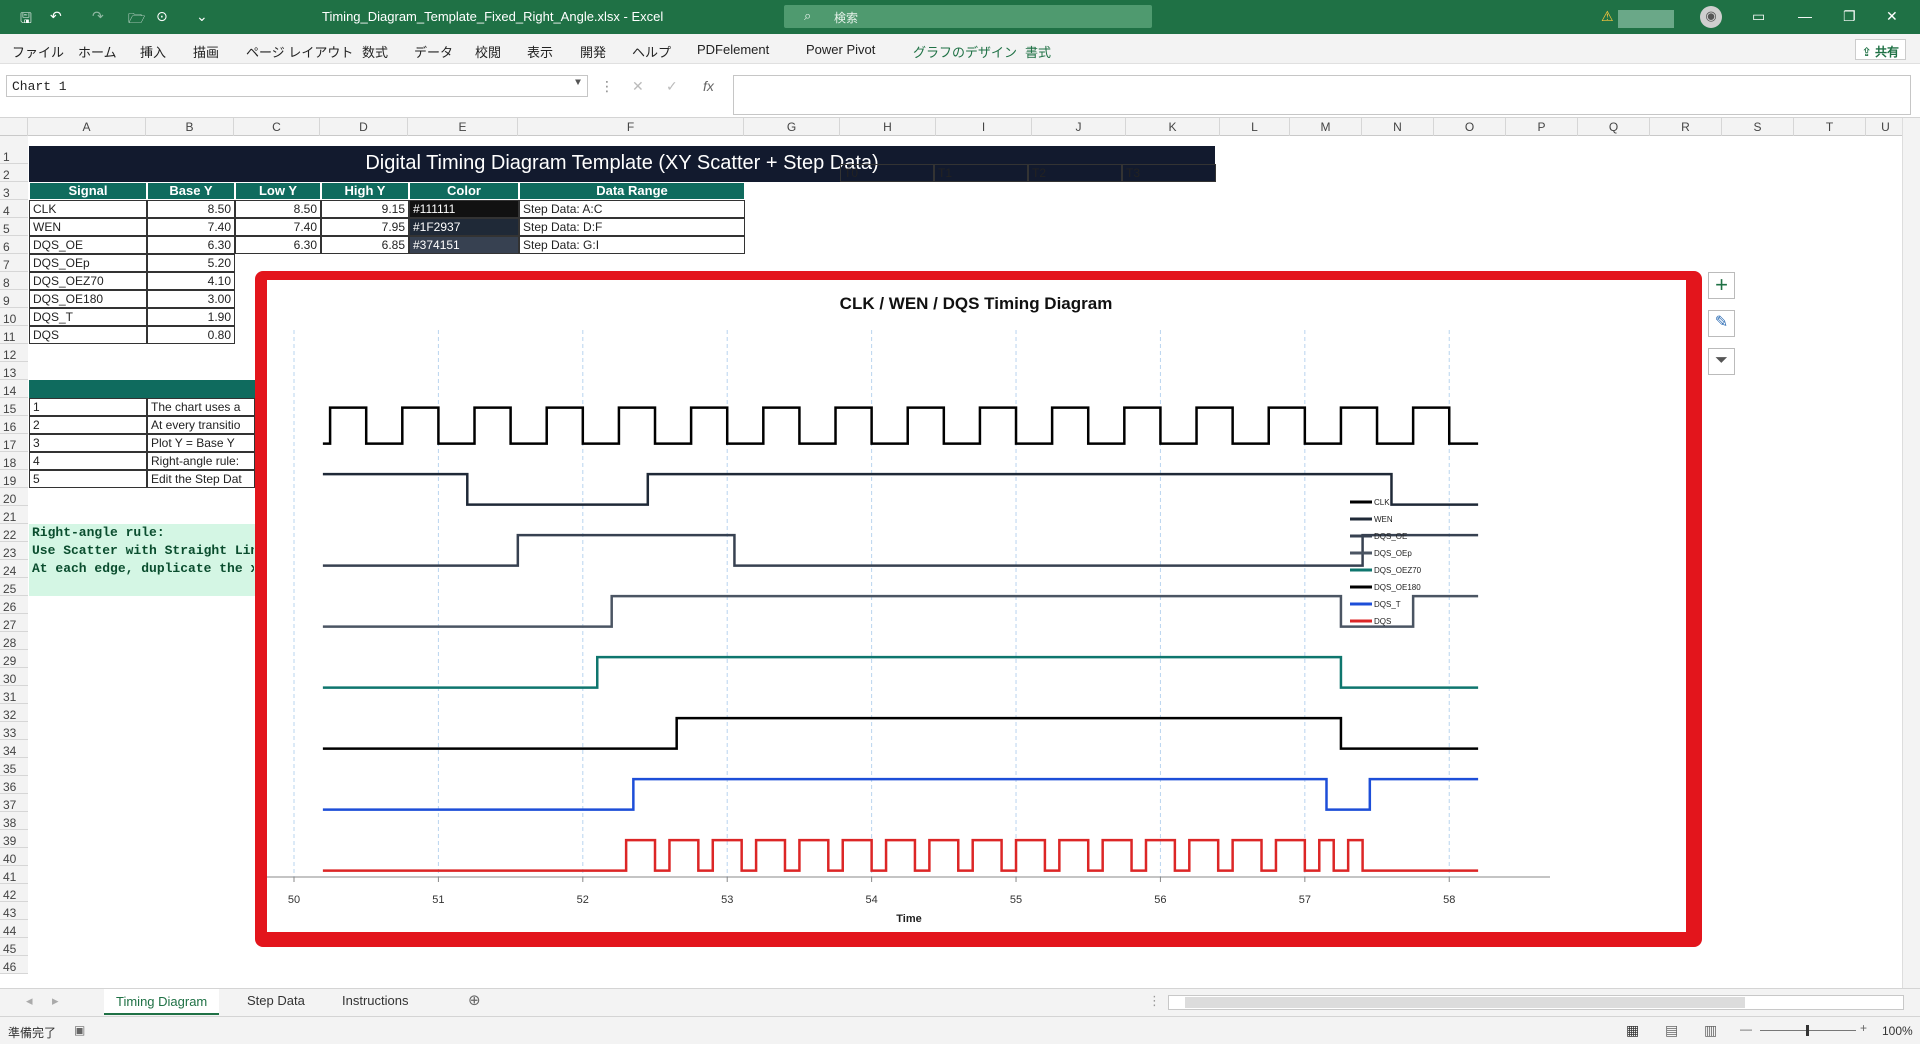 This screenshot has height=1044, width=1920. I want to click on maximize-icon: ❐, so click(1849, 16).